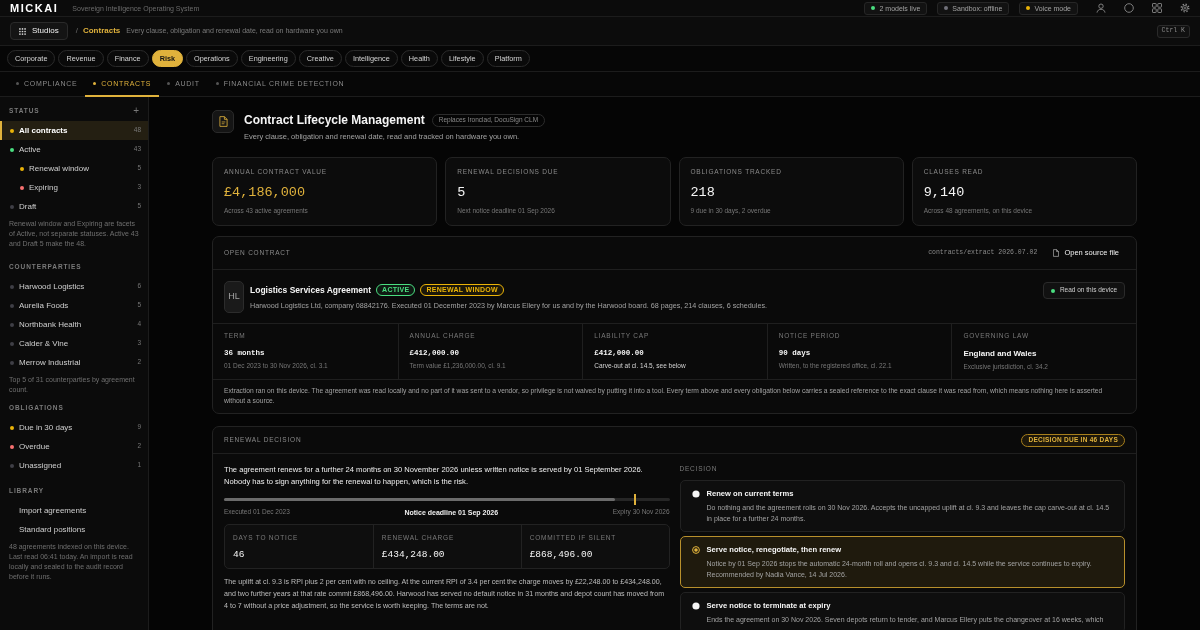  What do you see at coordinates (239, 554) in the screenshot?
I see `figure-value: 46` at bounding box center [239, 554].